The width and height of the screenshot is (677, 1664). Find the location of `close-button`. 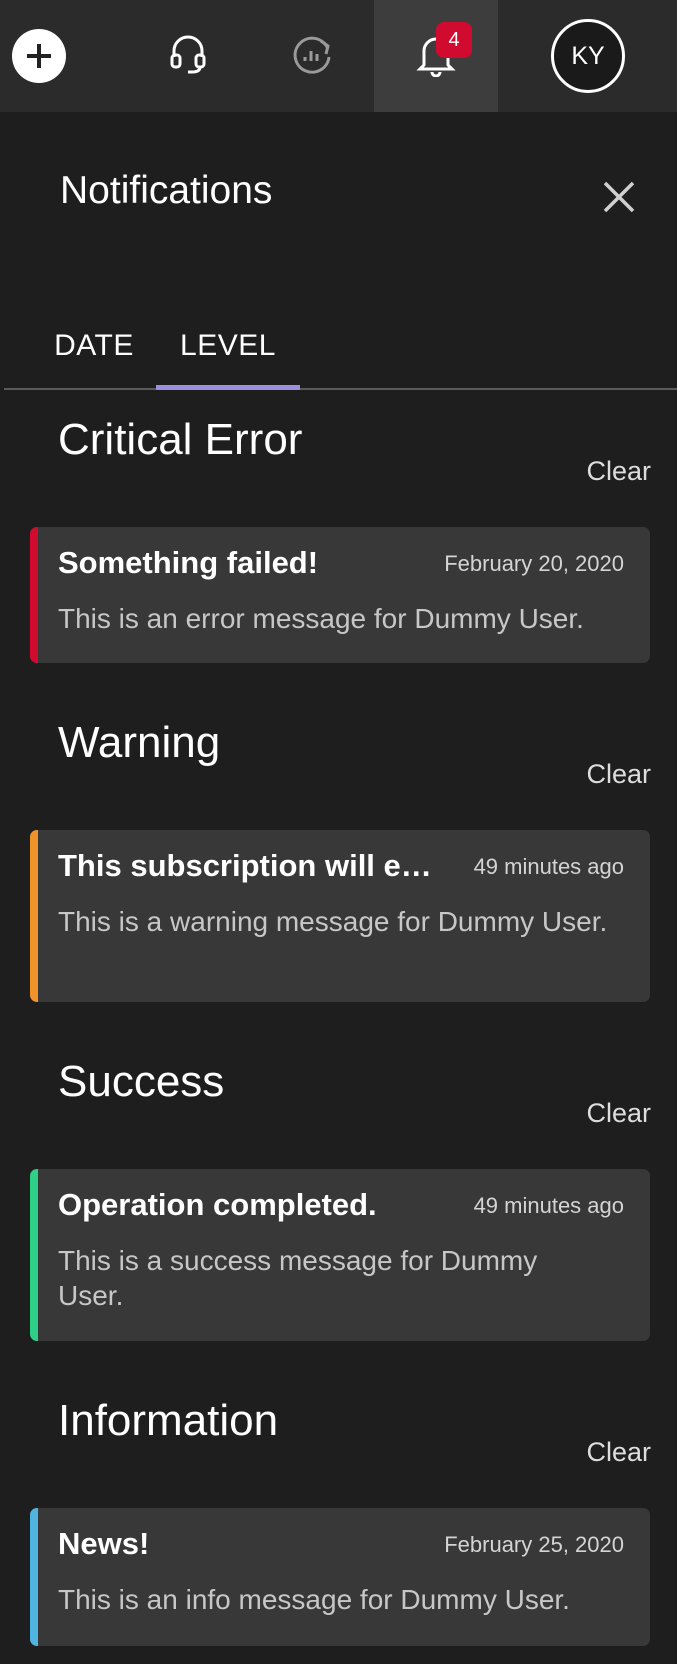

close-button is located at coordinates (619, 199).